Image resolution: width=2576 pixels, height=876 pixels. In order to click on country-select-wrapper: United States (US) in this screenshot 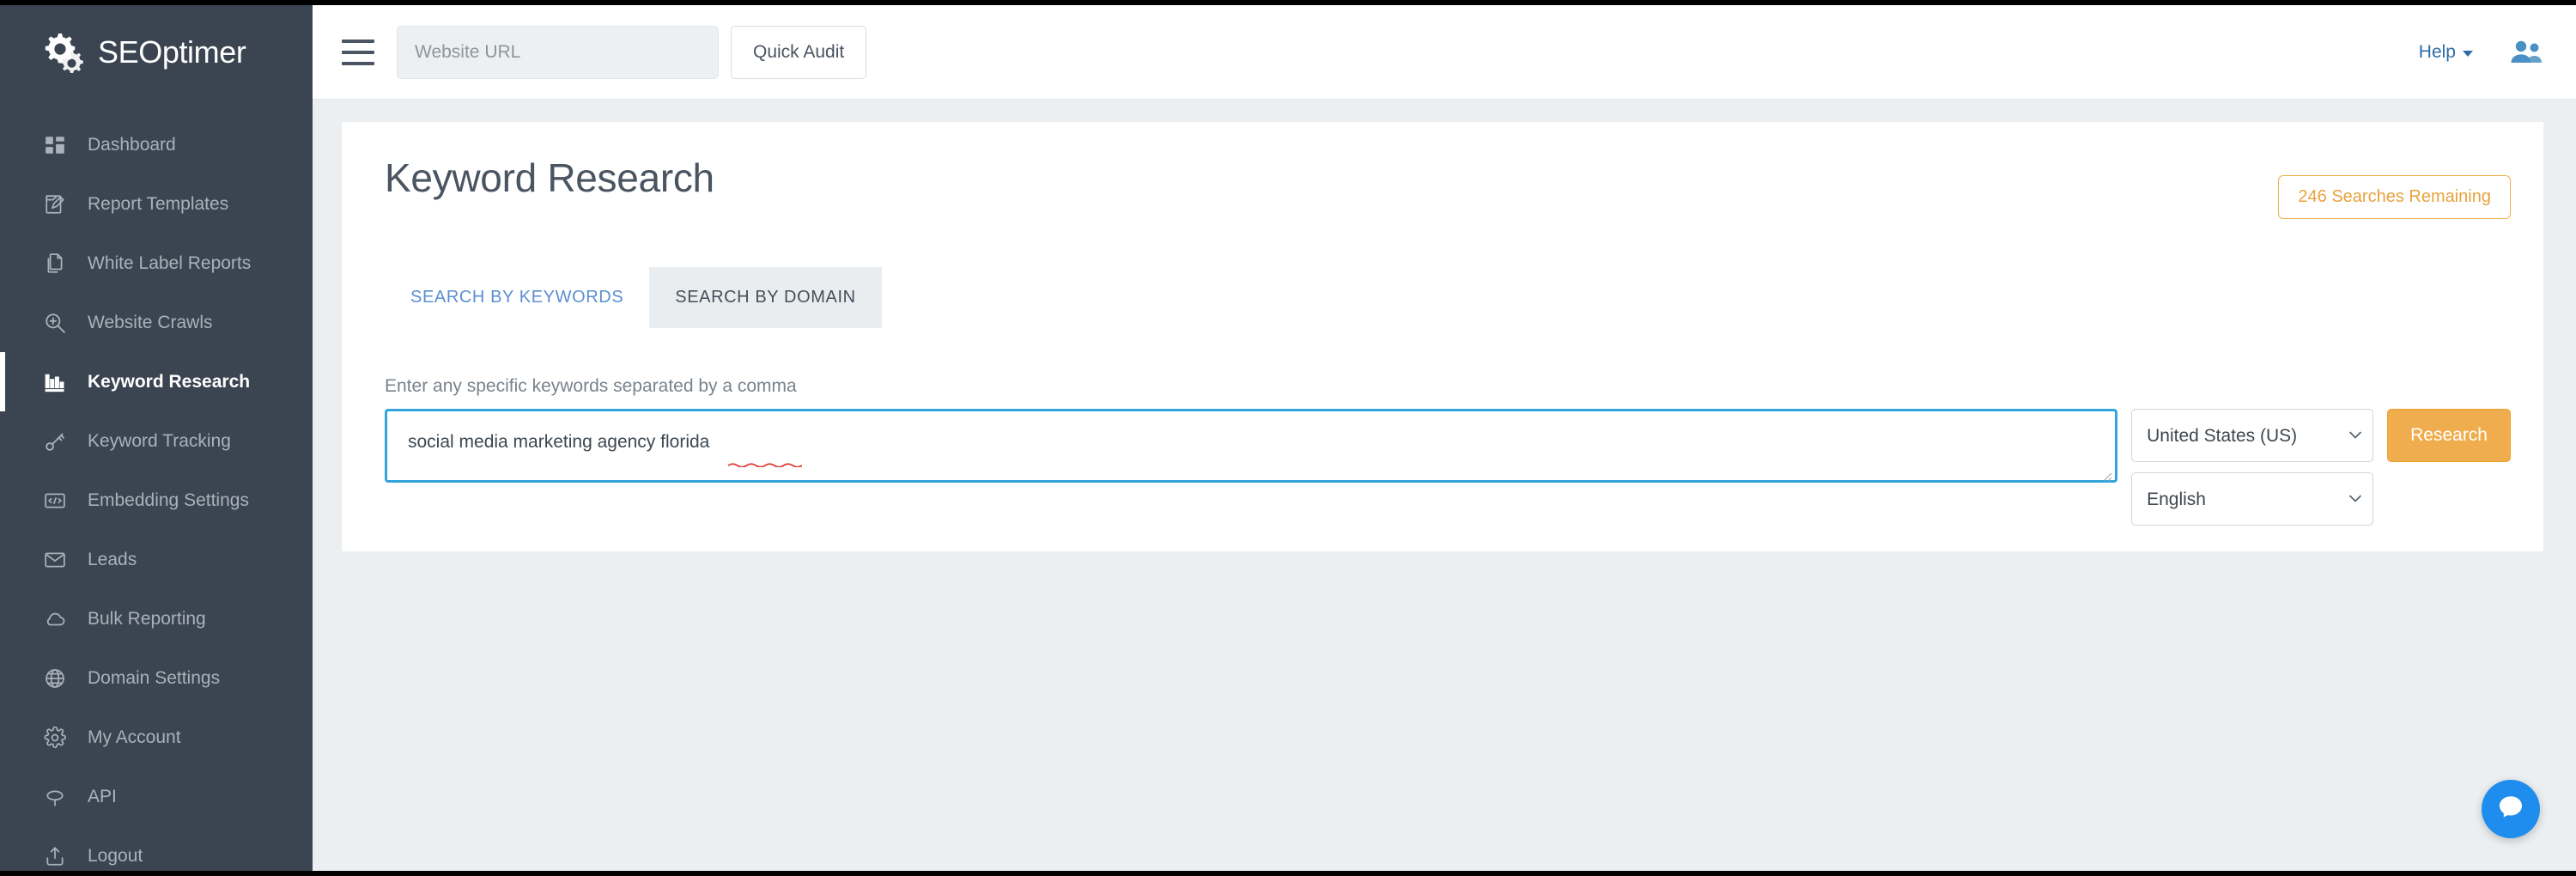, I will do `click(2252, 435)`.